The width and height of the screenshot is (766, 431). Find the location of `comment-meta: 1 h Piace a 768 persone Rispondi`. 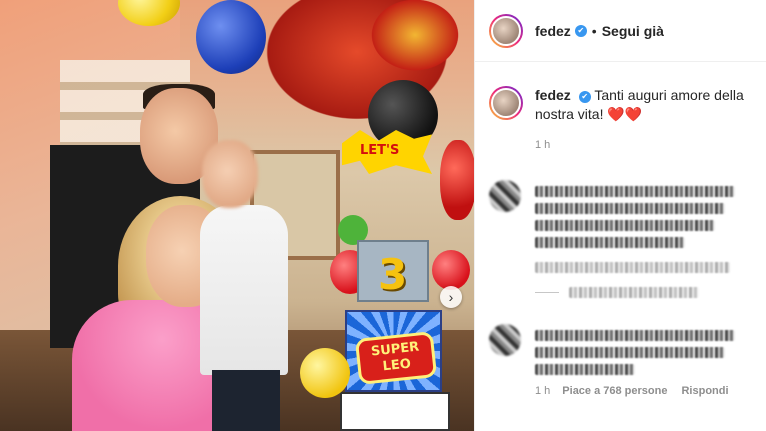

comment-meta: 1 h Piace a 768 persone Rispondi is located at coordinates (645, 391).